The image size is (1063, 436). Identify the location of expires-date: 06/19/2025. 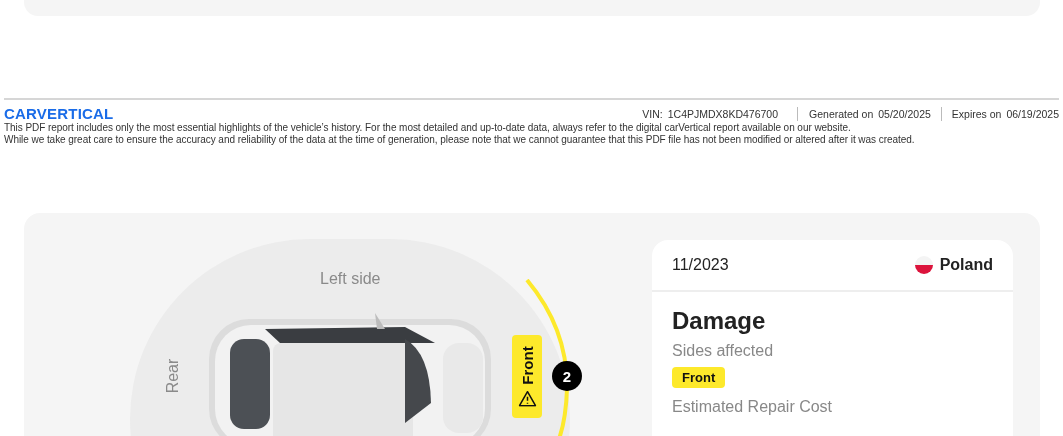
(1032, 113).